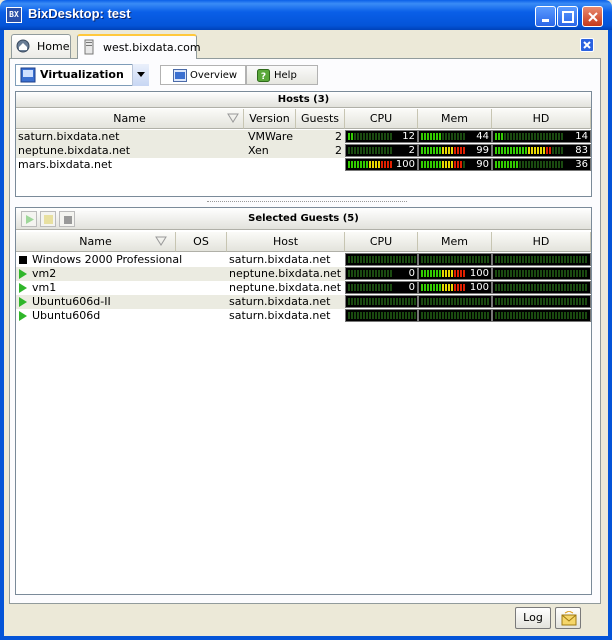 Image resolution: width=612 pixels, height=640 pixels. I want to click on hosts-col-version: Version, so click(270, 119).